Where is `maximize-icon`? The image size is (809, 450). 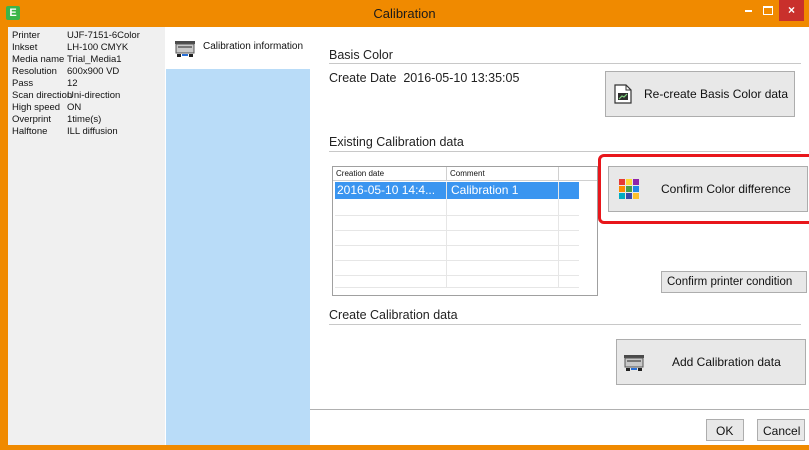 maximize-icon is located at coordinates (768, 10).